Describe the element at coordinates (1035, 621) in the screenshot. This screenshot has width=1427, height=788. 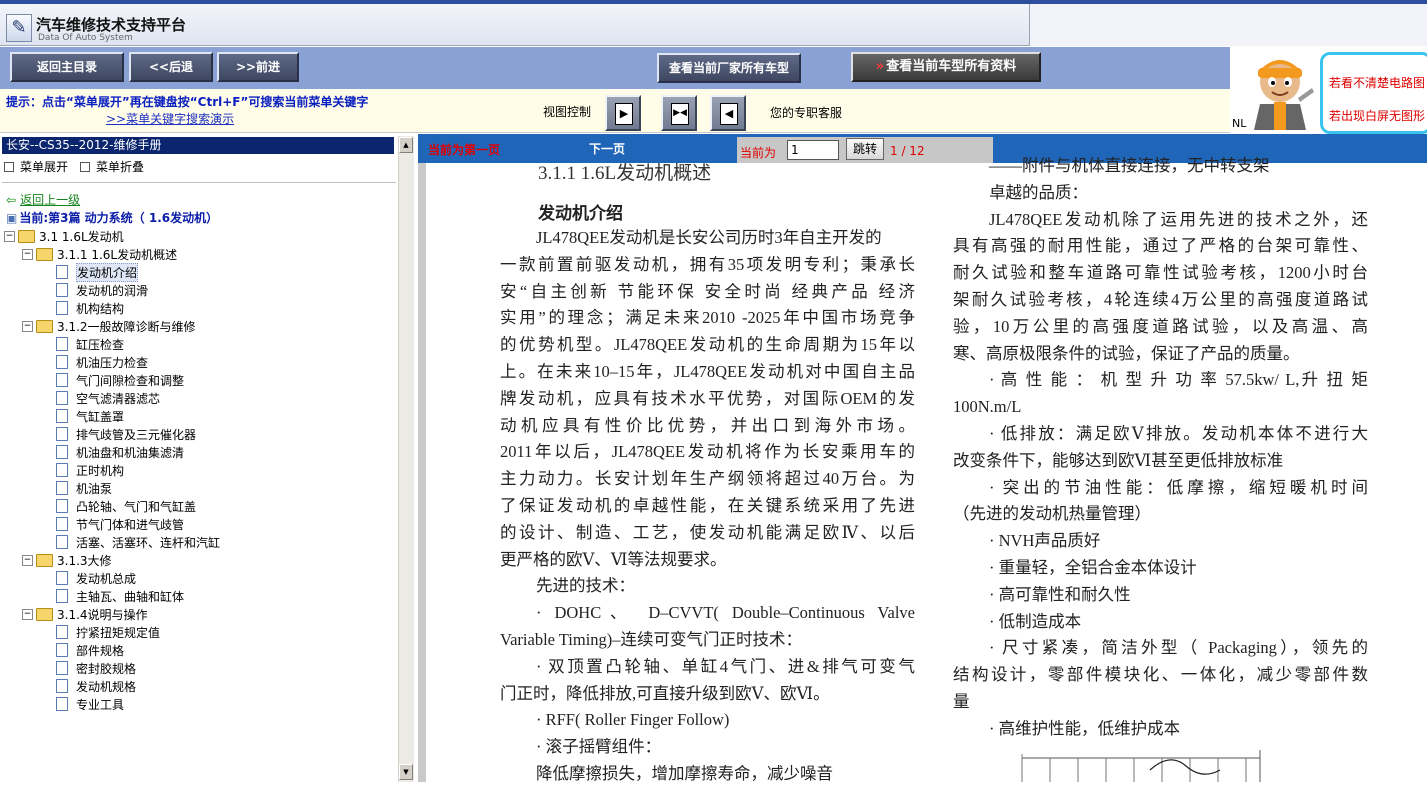
I see `doc-text-line: · 低制造成本` at that location.